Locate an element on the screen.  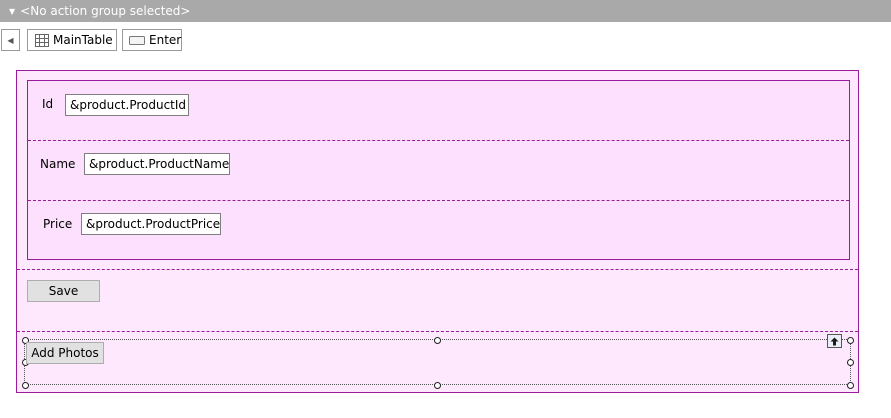
triangle-left-icon: ◀ is located at coordinates (10, 40).